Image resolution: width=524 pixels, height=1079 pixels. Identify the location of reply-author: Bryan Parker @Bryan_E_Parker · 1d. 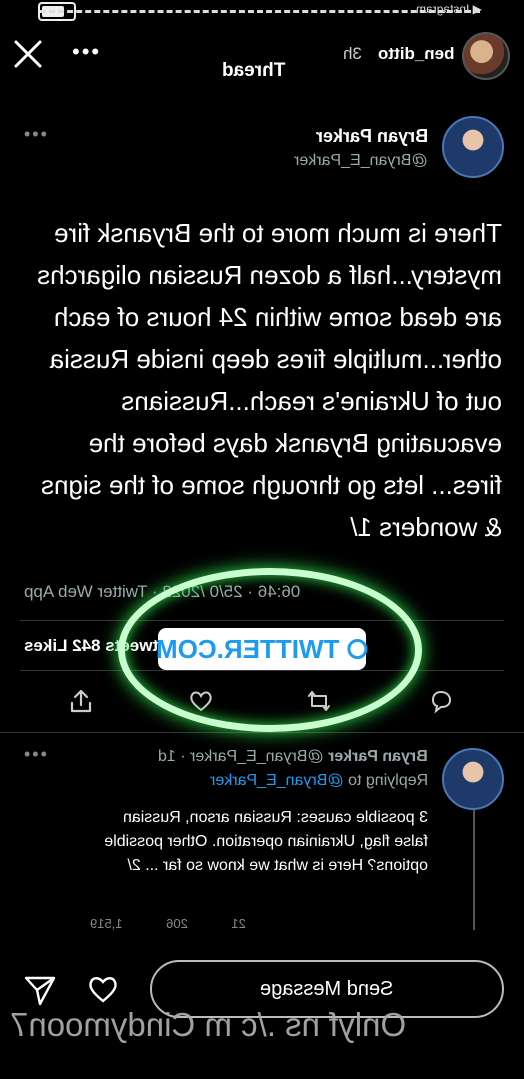
(293, 757).